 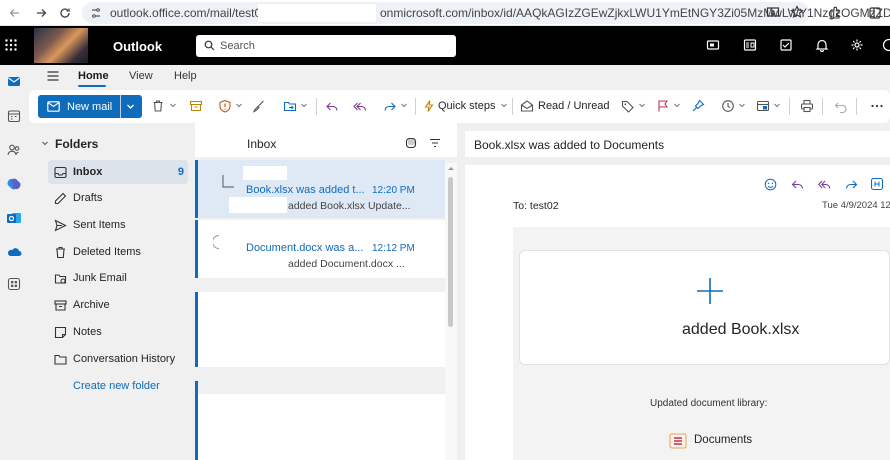 I want to click on flag-icon, so click(x=663, y=106).